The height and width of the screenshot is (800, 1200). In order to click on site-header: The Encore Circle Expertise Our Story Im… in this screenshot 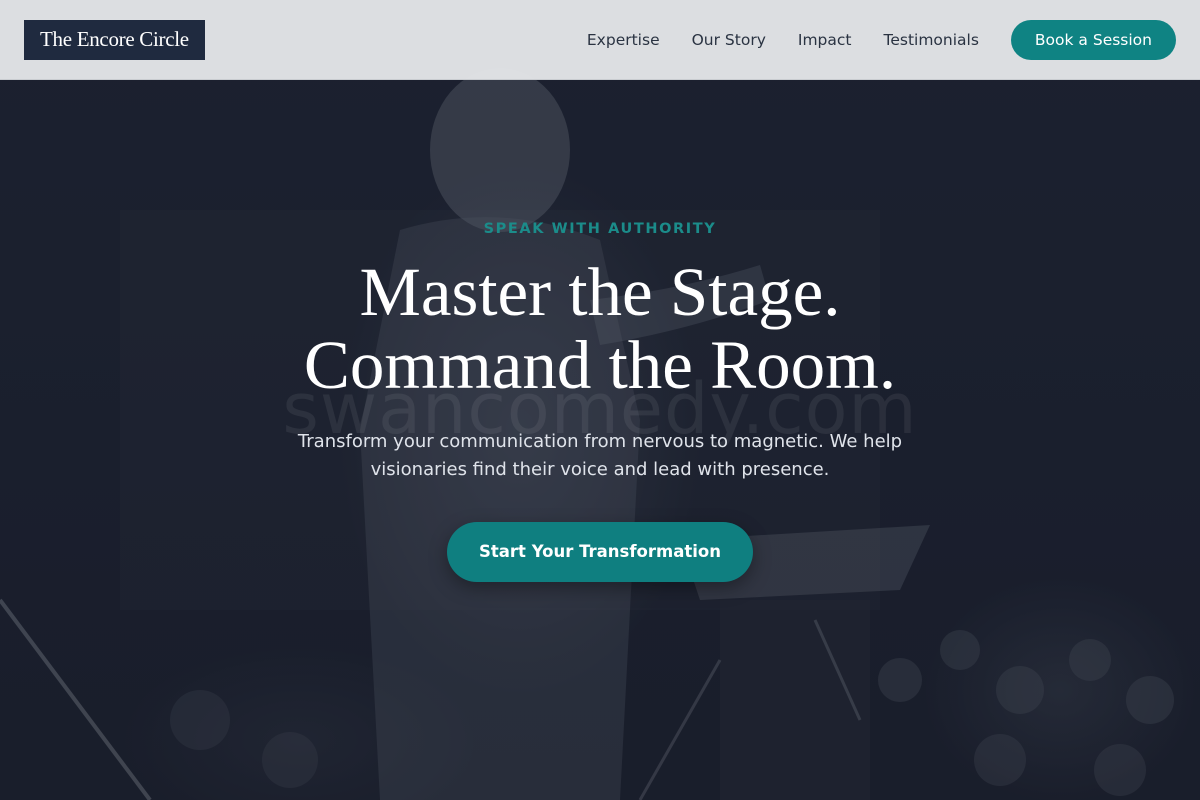, I will do `click(600, 40)`.